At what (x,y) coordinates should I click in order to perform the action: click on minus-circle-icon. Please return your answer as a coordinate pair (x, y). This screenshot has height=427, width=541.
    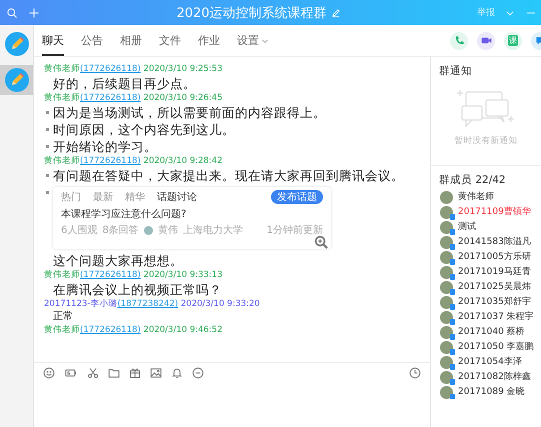
    Looking at the image, I should click on (198, 373).